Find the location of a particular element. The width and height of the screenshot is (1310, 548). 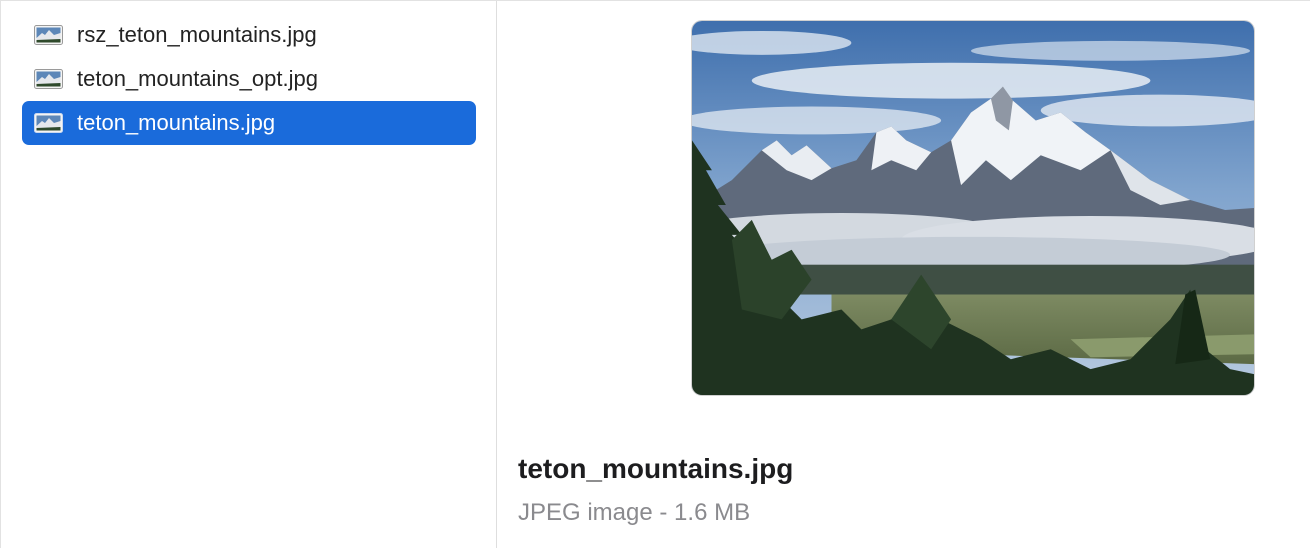

preview-file-name: teton_mountains.jpg is located at coordinates (656, 468).